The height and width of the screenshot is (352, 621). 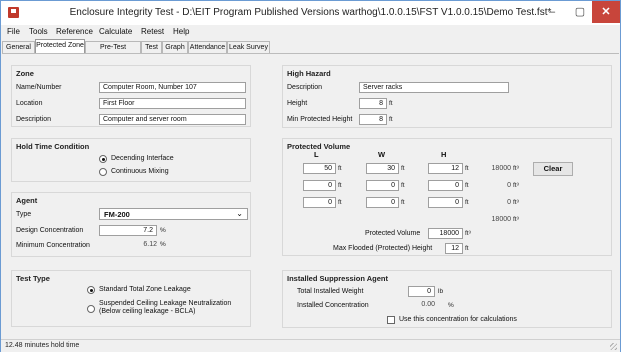 What do you see at coordinates (39, 87) in the screenshot?
I see `name-label: Name/Number` at bounding box center [39, 87].